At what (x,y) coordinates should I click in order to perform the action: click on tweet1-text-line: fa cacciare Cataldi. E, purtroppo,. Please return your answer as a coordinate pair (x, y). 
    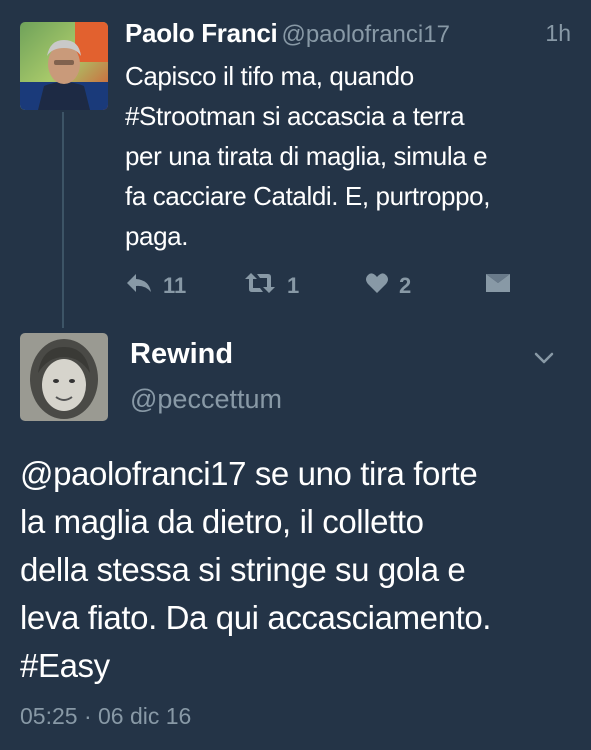
    Looking at the image, I should click on (308, 196).